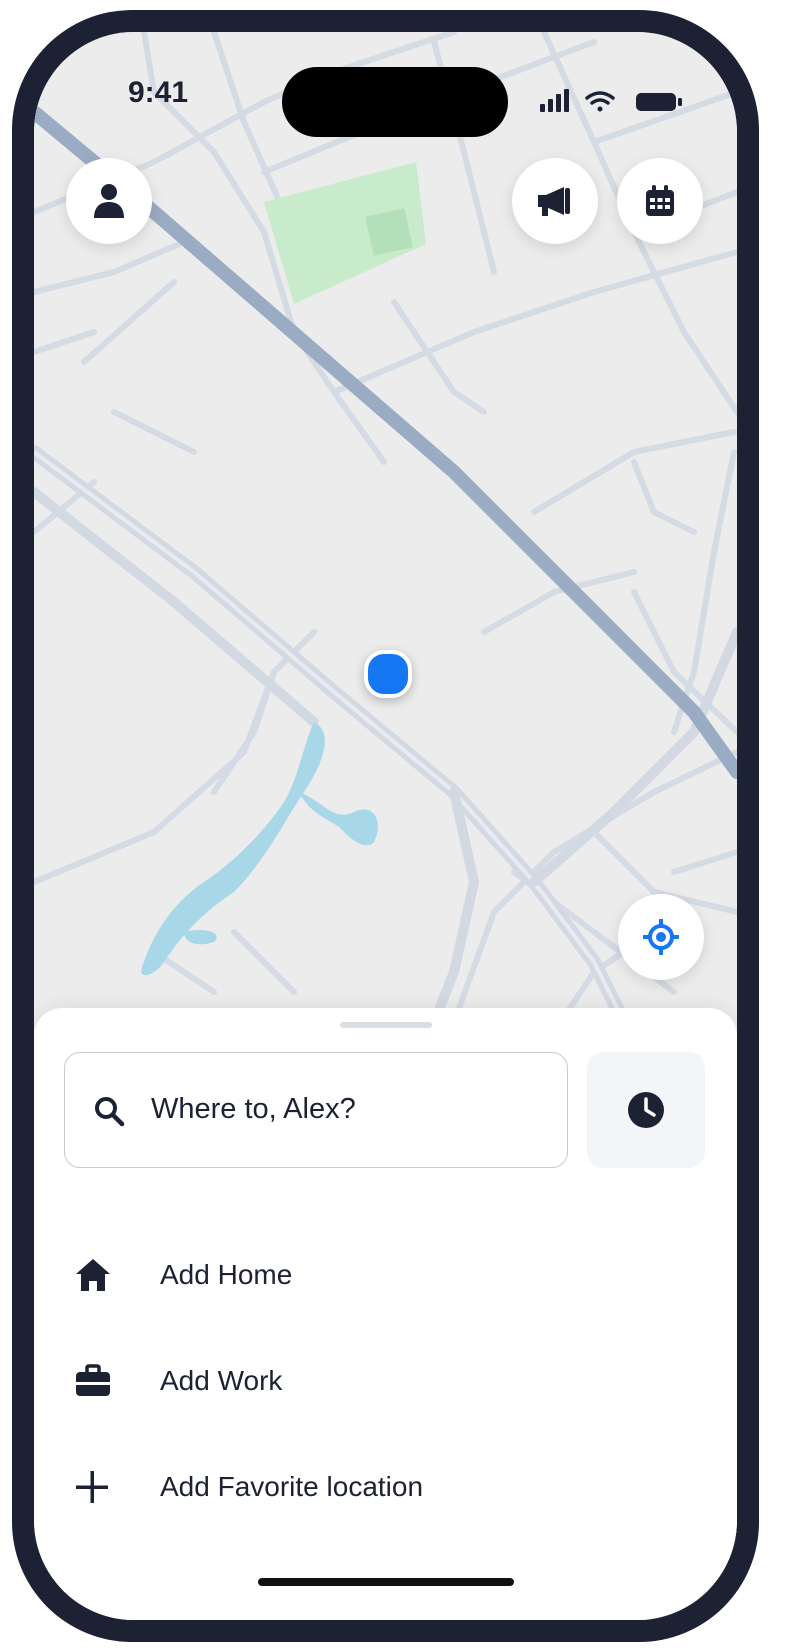 The image size is (789, 1651). What do you see at coordinates (221, 1380) in the screenshot?
I see `add-work-label: Add Work` at bounding box center [221, 1380].